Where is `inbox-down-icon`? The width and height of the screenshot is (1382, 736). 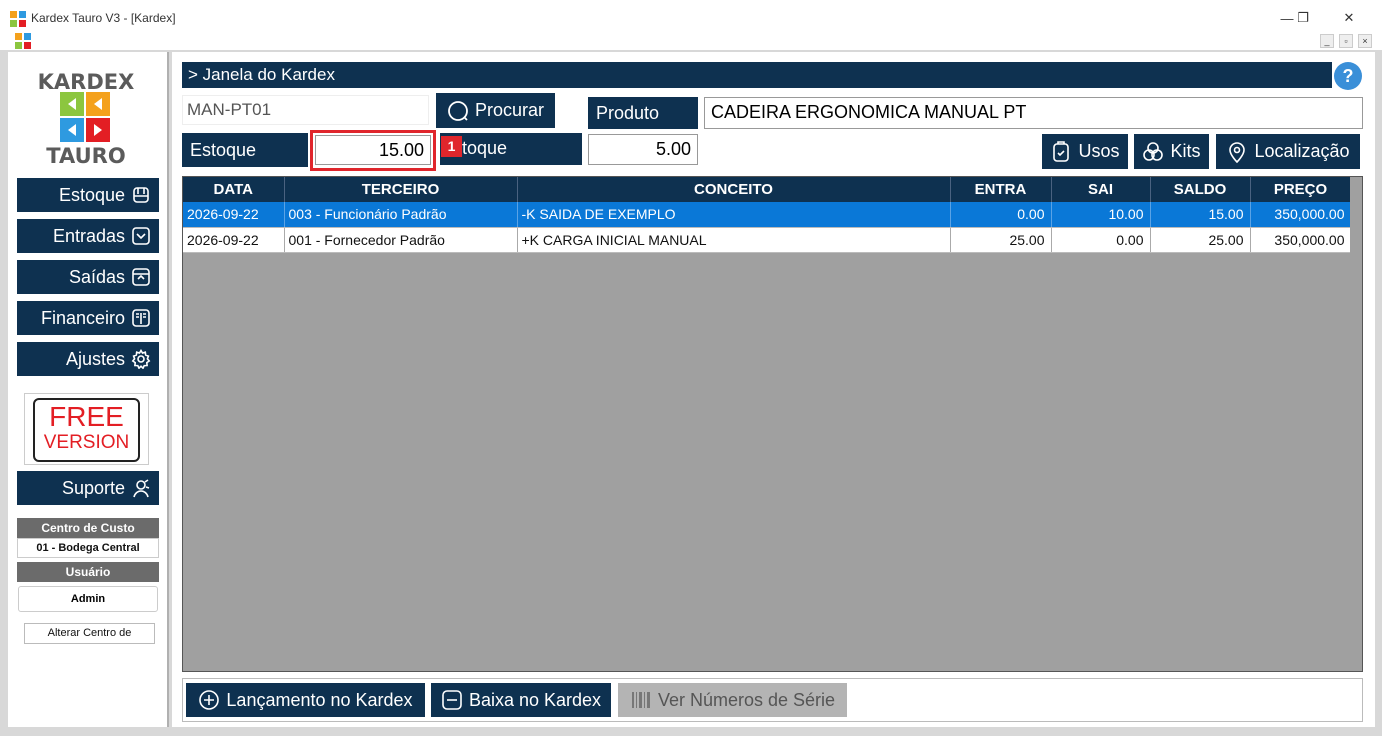
inbox-down-icon is located at coordinates (141, 236).